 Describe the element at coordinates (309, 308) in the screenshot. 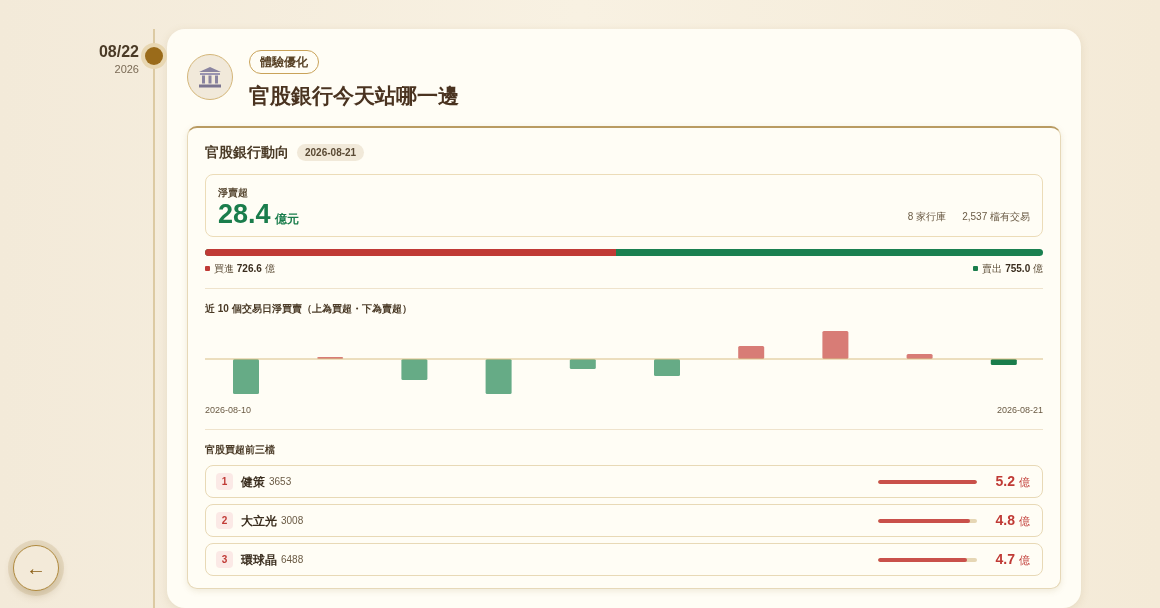

I see `chart-title: 近 10 個交易日淨買賣（上為買超・下為賣超）` at that location.